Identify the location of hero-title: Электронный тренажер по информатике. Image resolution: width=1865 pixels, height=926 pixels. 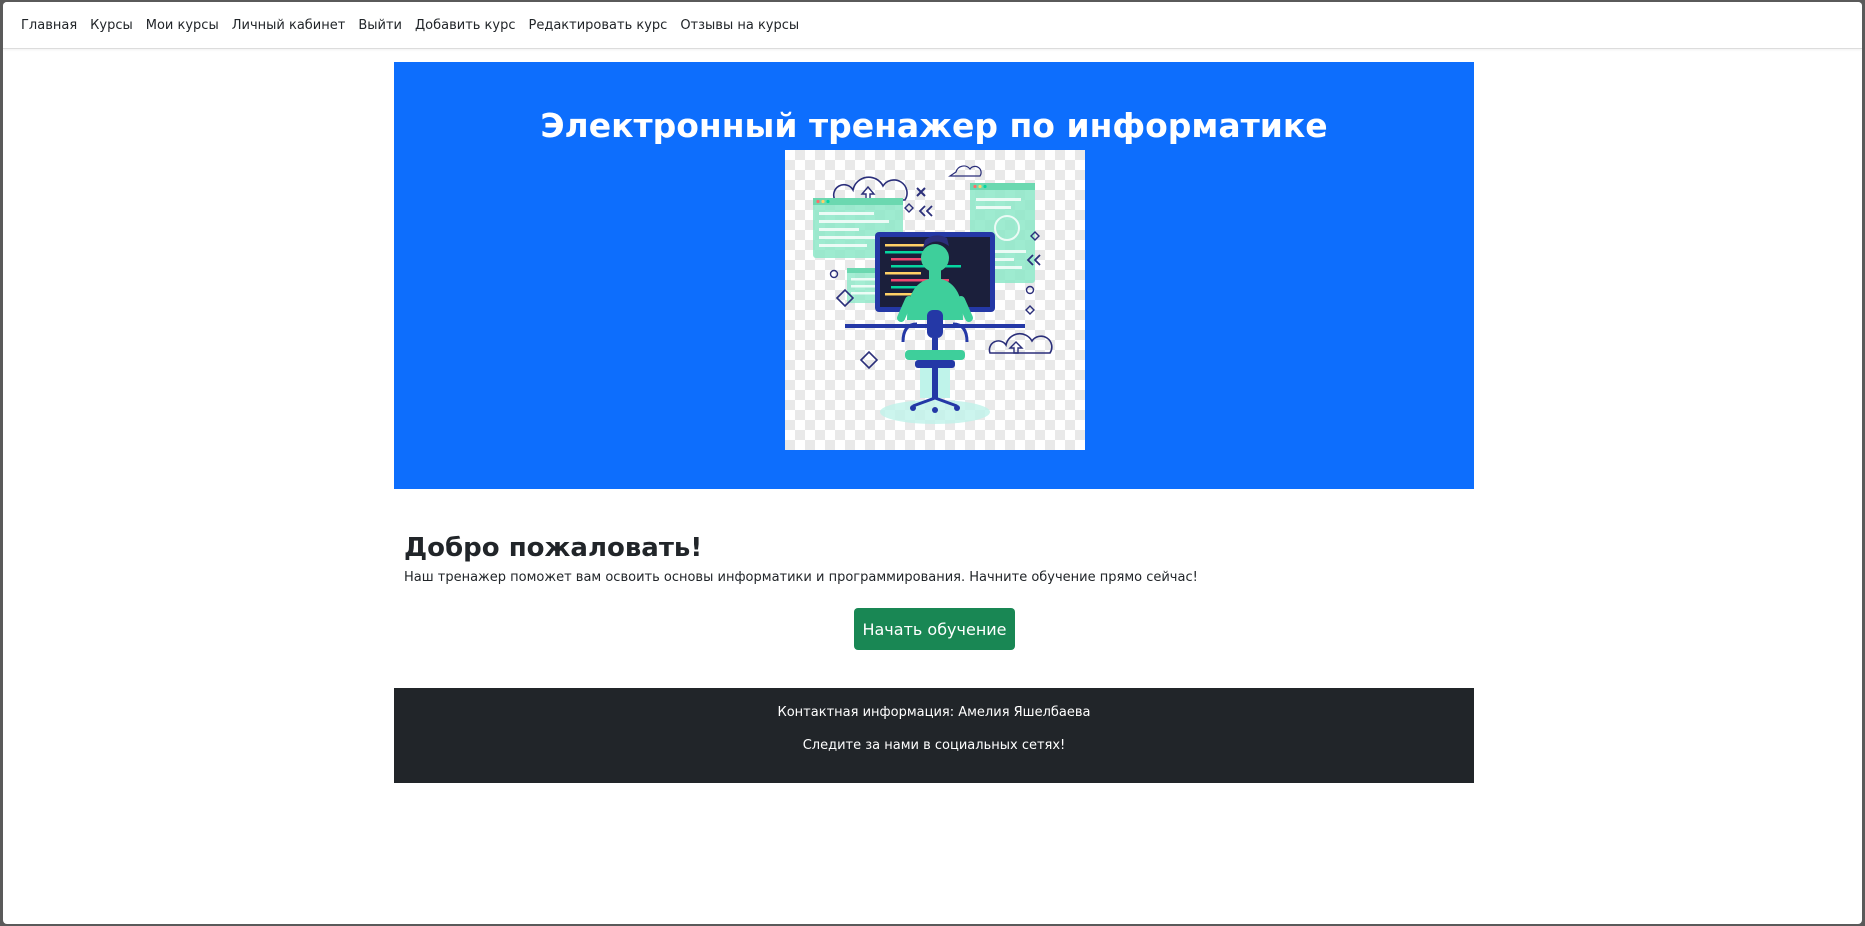
(934, 125).